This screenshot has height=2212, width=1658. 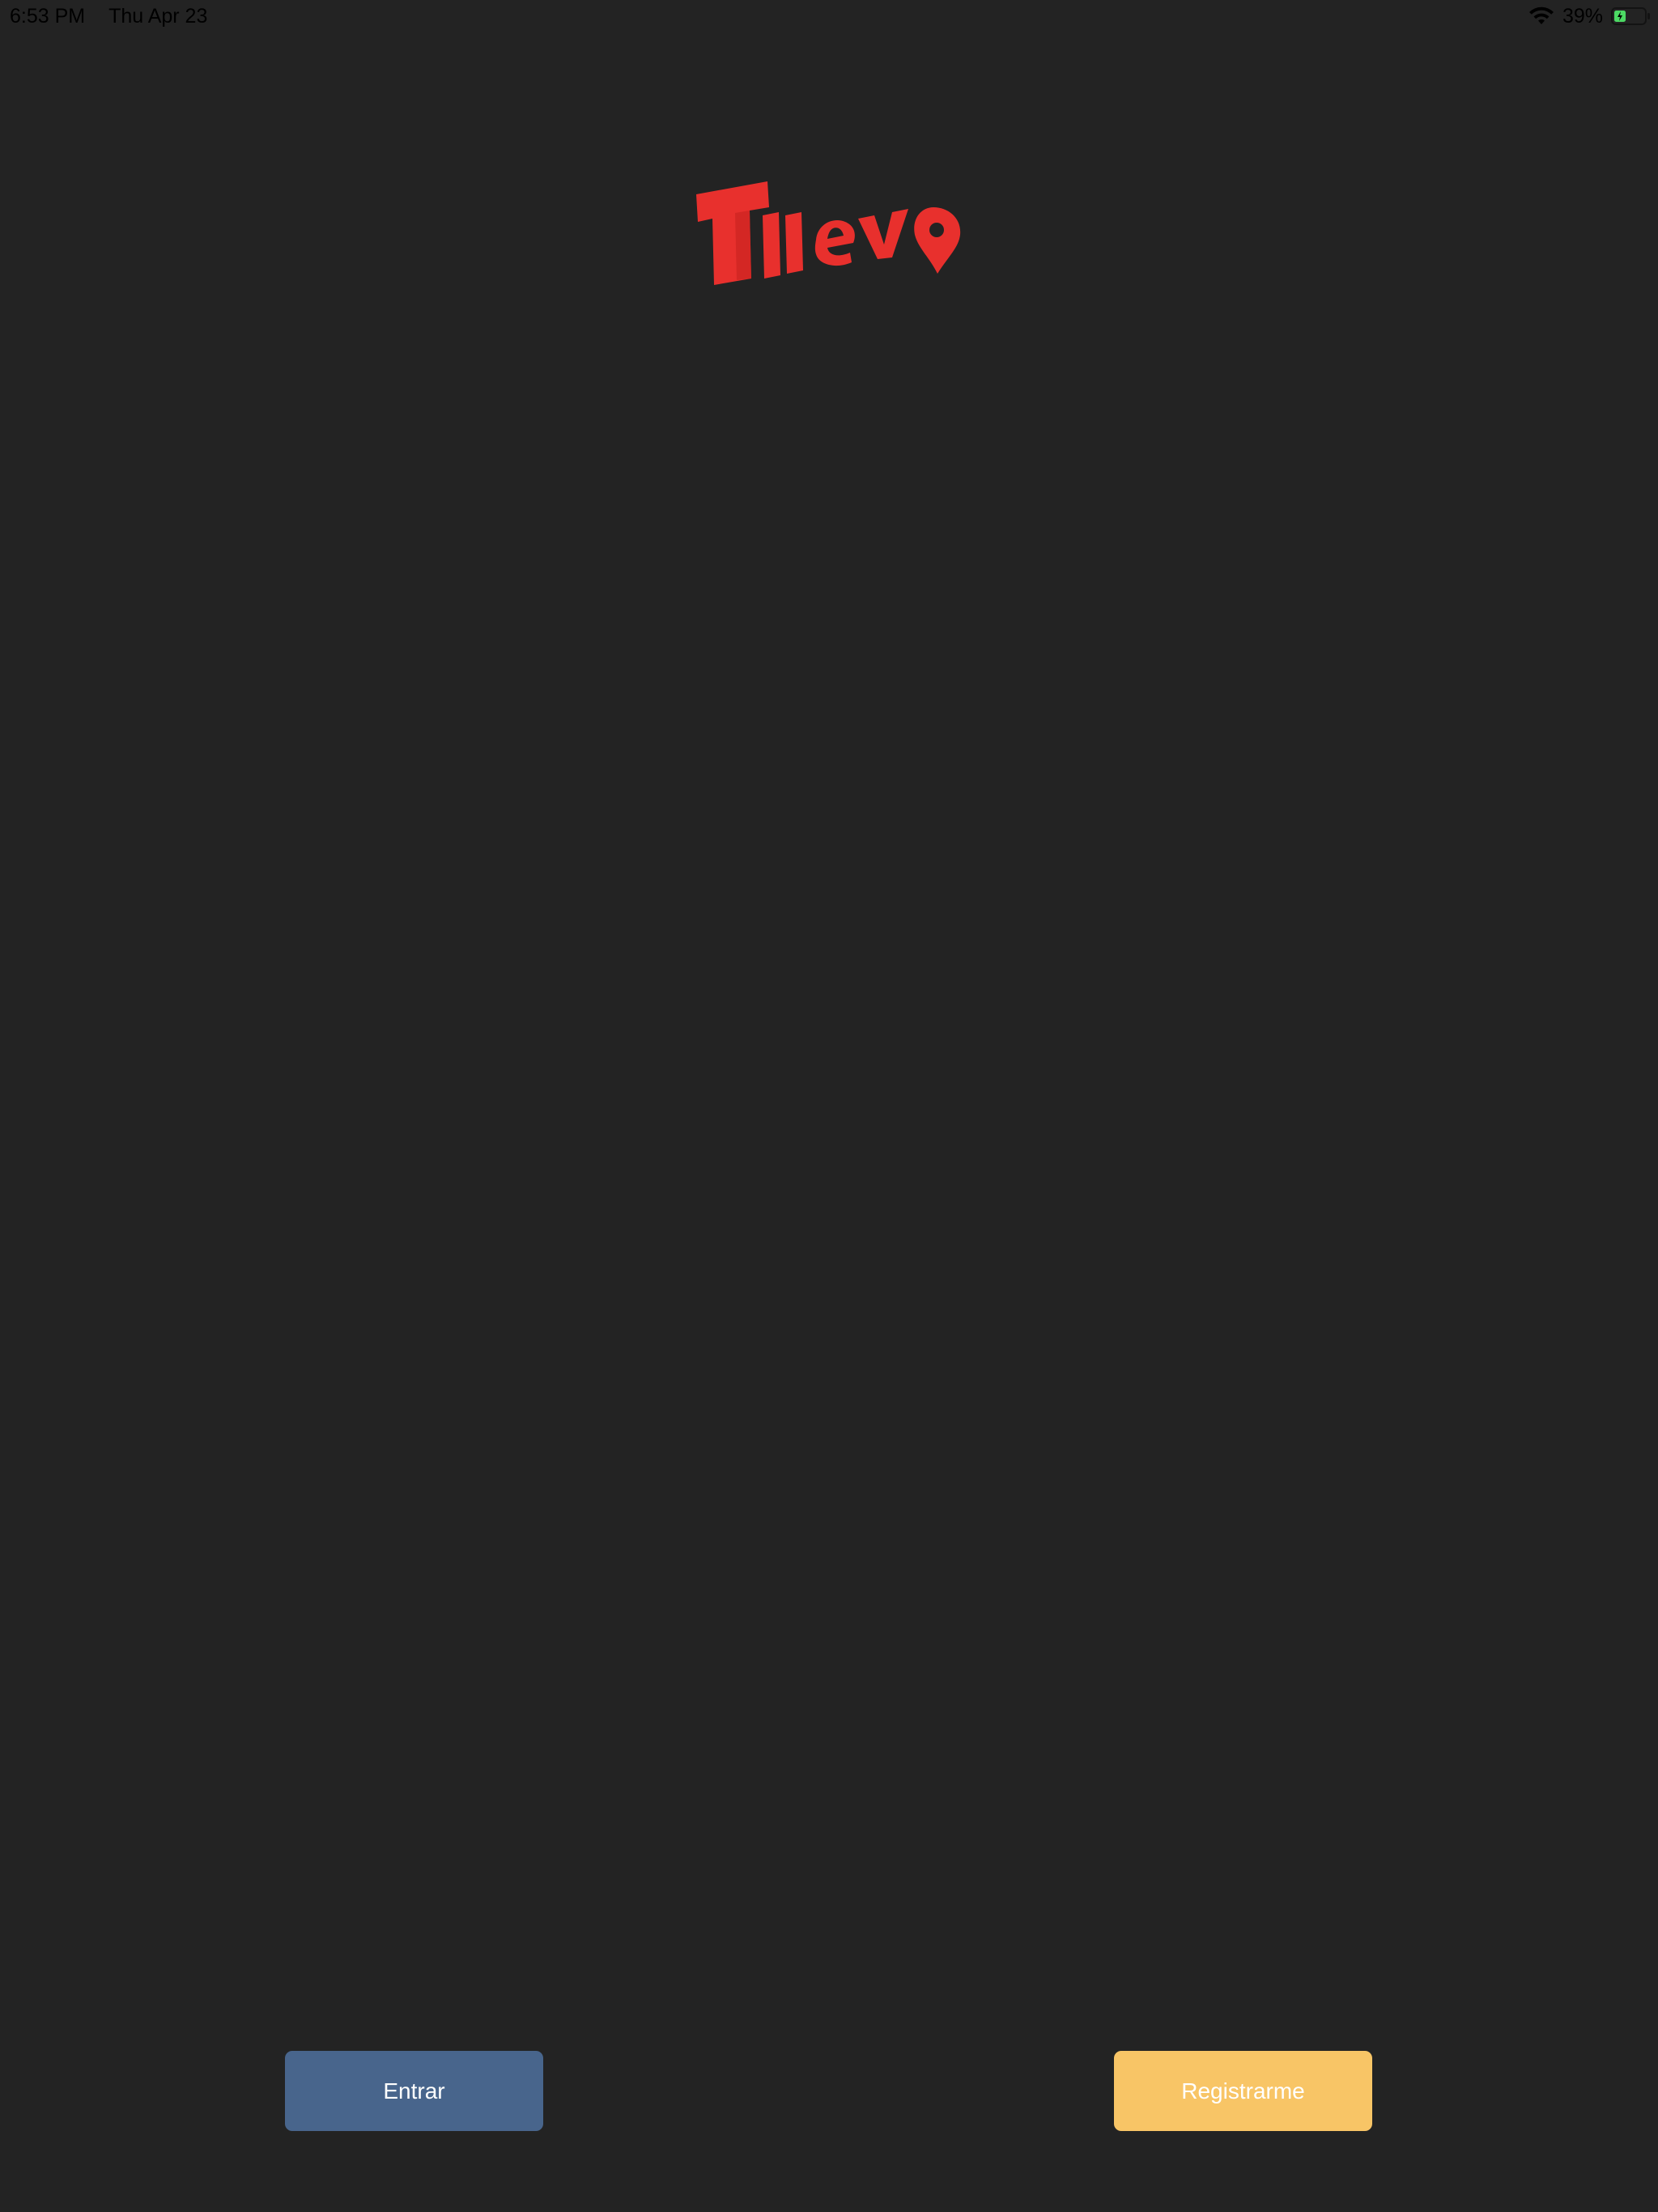 I want to click on tllevo-logo, so click(x=829, y=234).